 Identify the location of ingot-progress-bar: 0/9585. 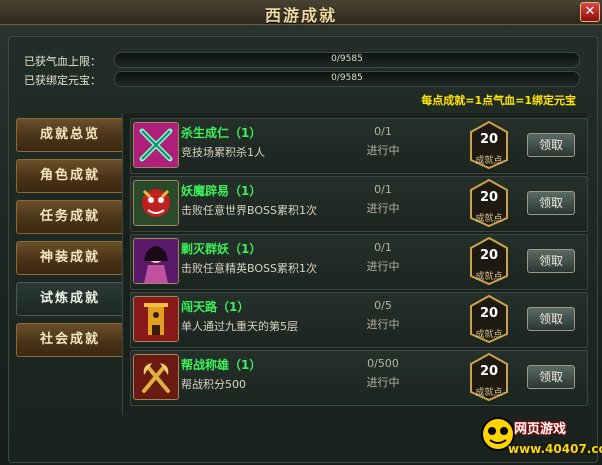
(347, 79).